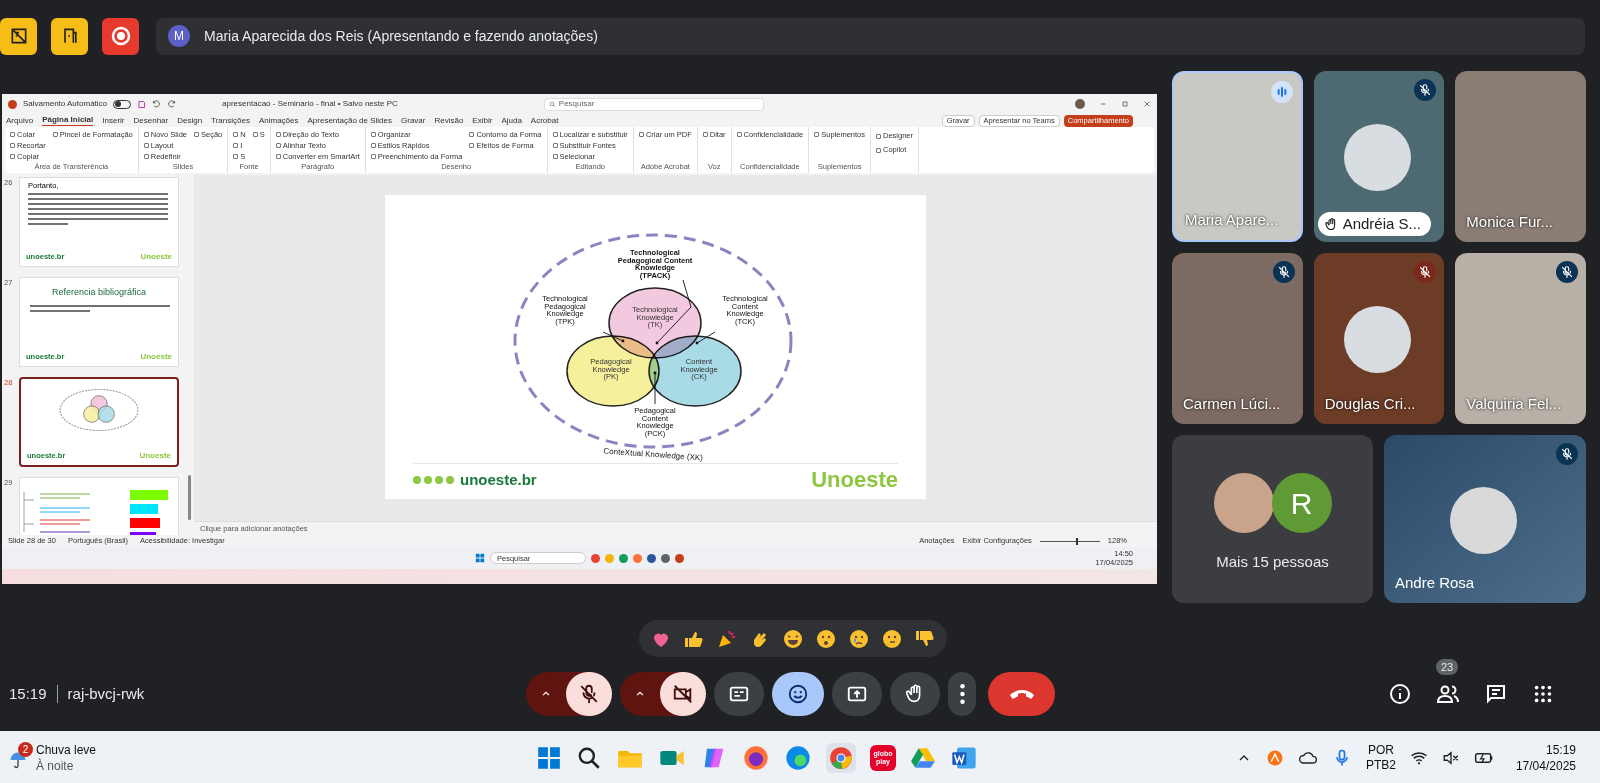 Image resolution: width=1600 pixels, height=783 pixels. What do you see at coordinates (25, 749) in the screenshot?
I see `notification-badge: 2` at bounding box center [25, 749].